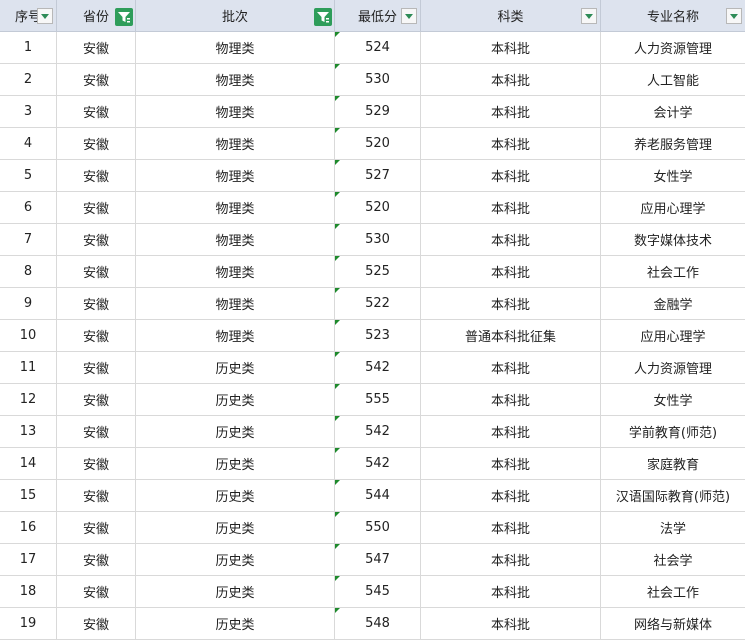 This screenshot has width=745, height=640. I want to click on cell-min-score: 555, so click(378, 400).